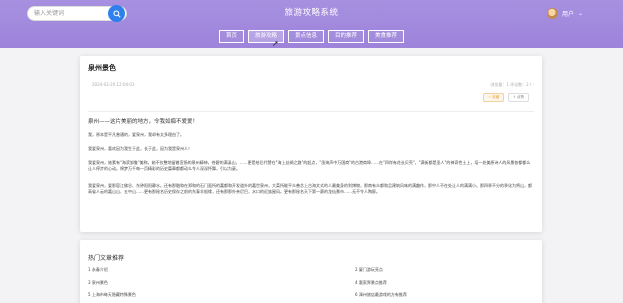  Describe the element at coordinates (143, 122) in the screenshot. I see `article-intro: 泉州——这片美丽的地方，令我如痴不爱爱！` at that location.